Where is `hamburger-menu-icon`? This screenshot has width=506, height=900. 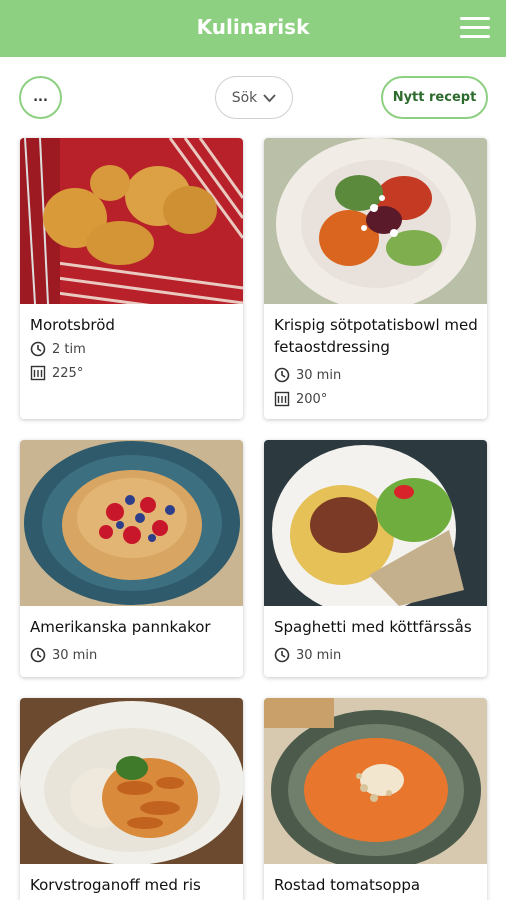 hamburger-menu-icon is located at coordinates (475, 28).